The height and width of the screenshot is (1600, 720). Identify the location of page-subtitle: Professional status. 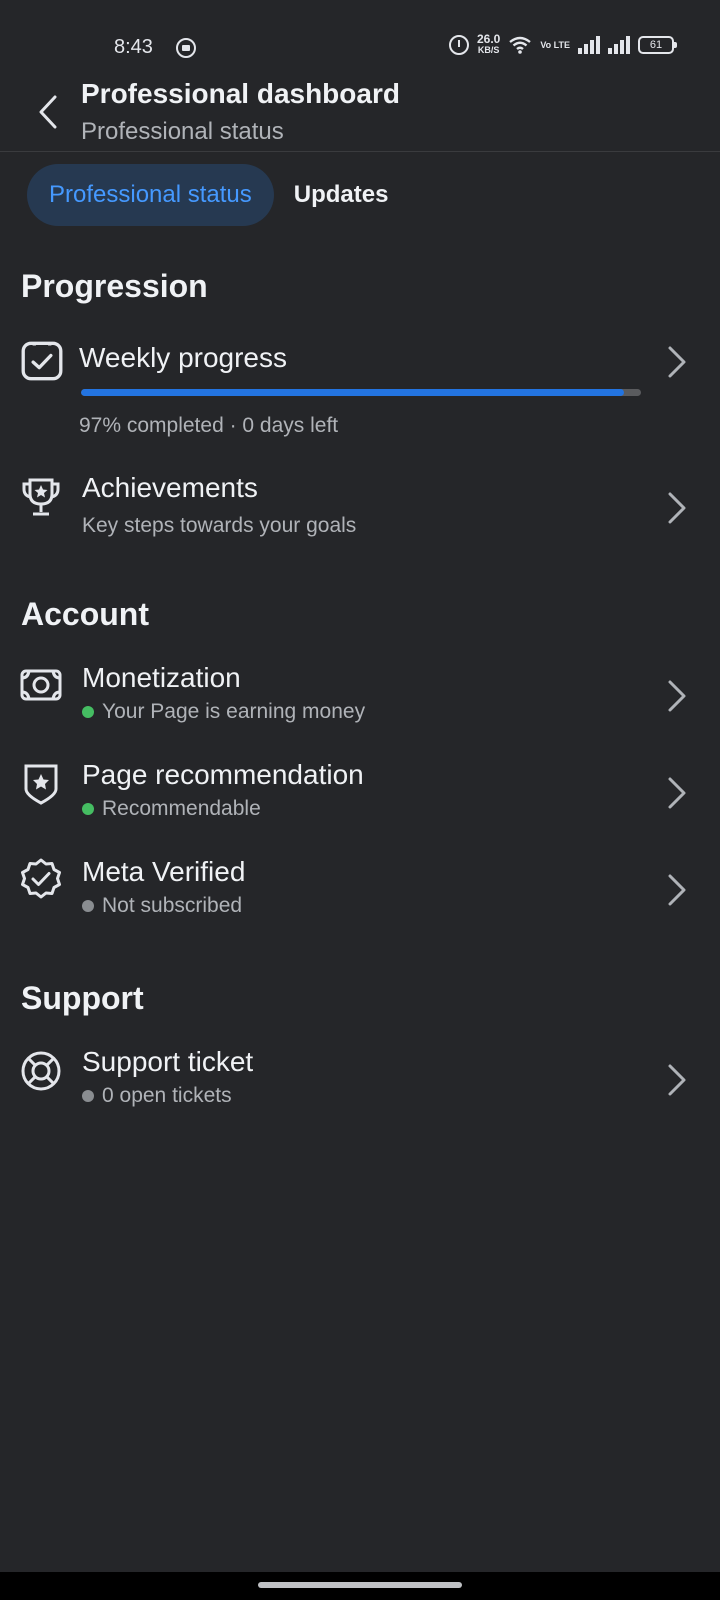
(182, 131).